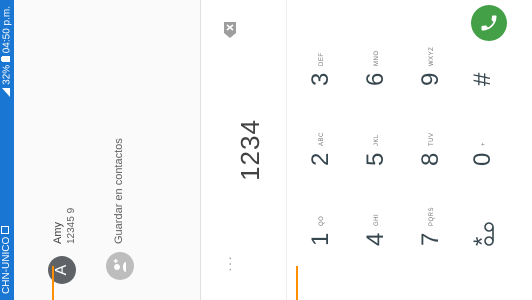 Image resolution: width=532 pixels, height=300 pixels. Describe the element at coordinates (322, 59) in the screenshot. I see `key-letters: DEF` at that location.